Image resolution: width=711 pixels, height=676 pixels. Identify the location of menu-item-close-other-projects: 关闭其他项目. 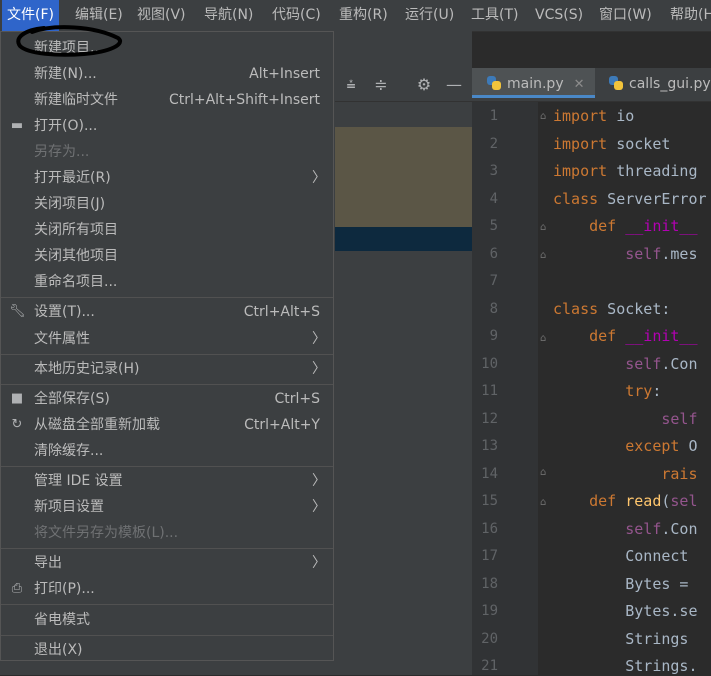
(167, 256).